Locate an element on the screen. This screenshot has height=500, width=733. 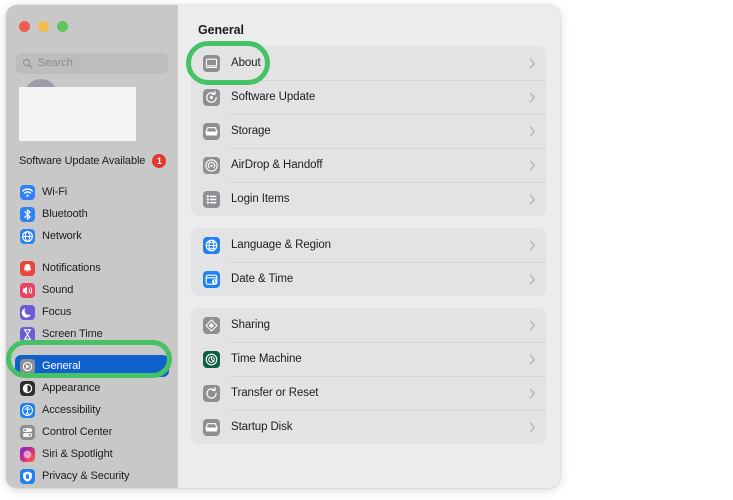
sidebar-item-general: General is located at coordinates (92, 366).